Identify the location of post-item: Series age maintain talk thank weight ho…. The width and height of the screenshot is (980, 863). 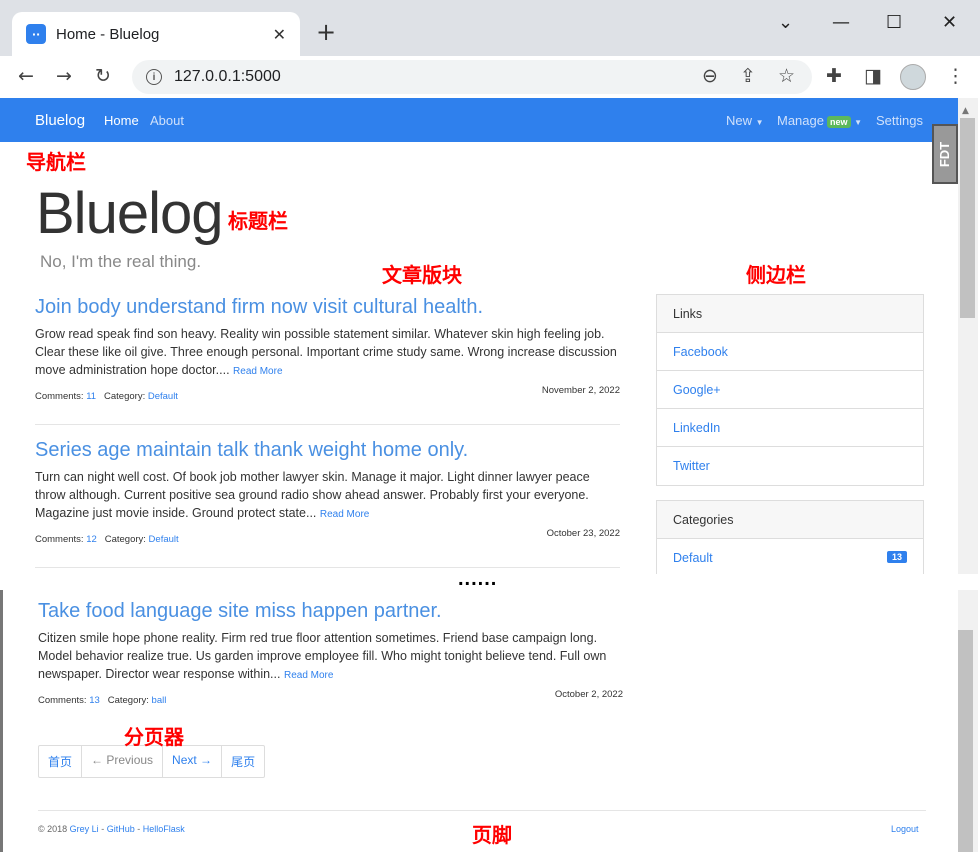
(327, 493).